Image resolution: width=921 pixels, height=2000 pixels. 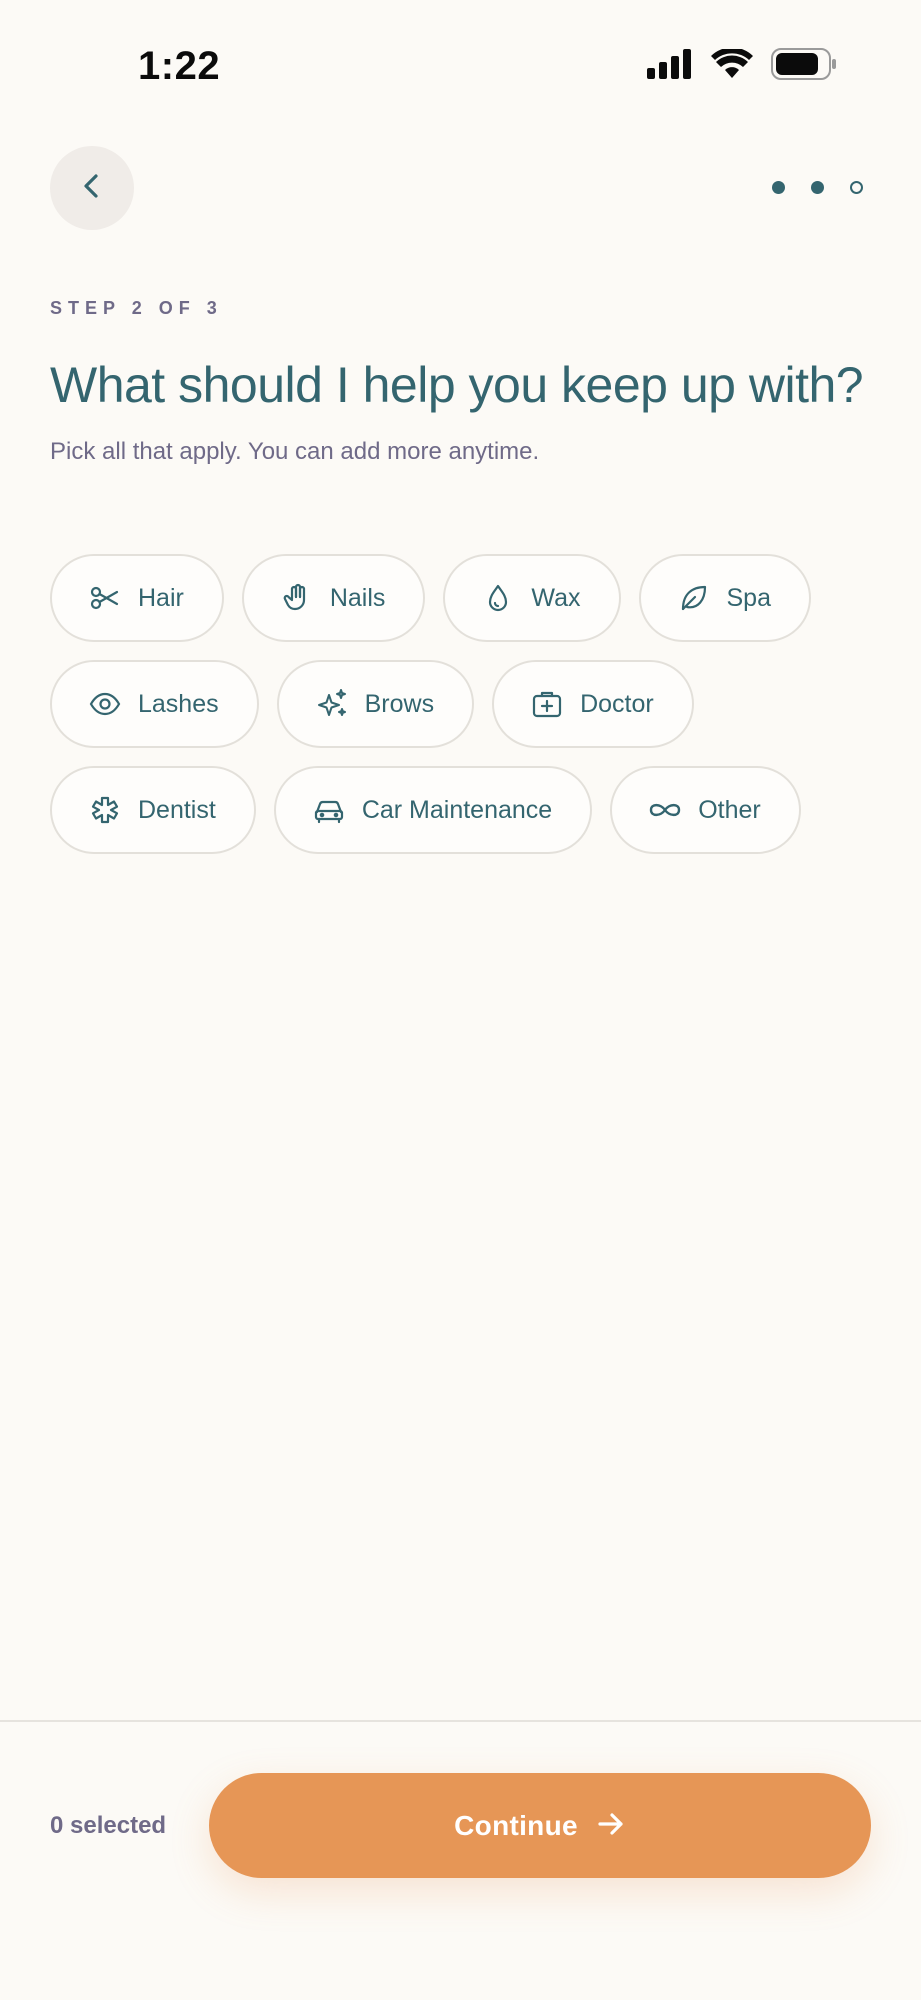 I want to click on cellular-signal-icon, so click(x=670, y=64).